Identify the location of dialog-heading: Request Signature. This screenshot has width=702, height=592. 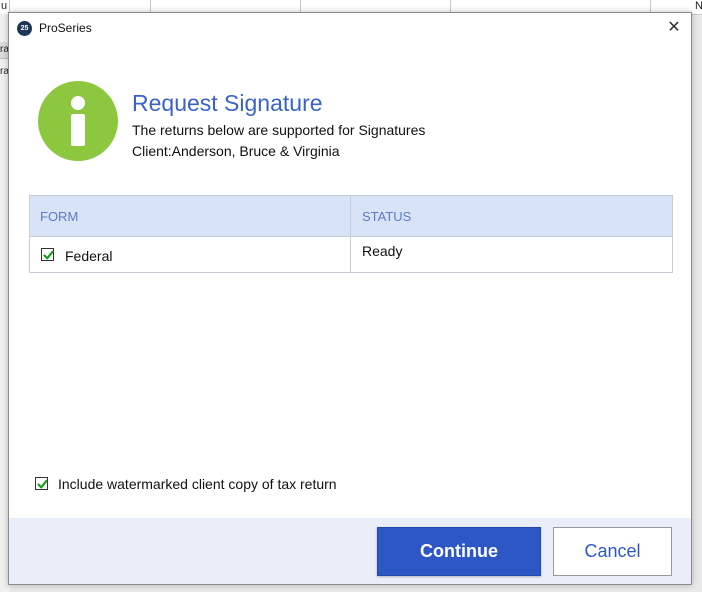
(227, 103).